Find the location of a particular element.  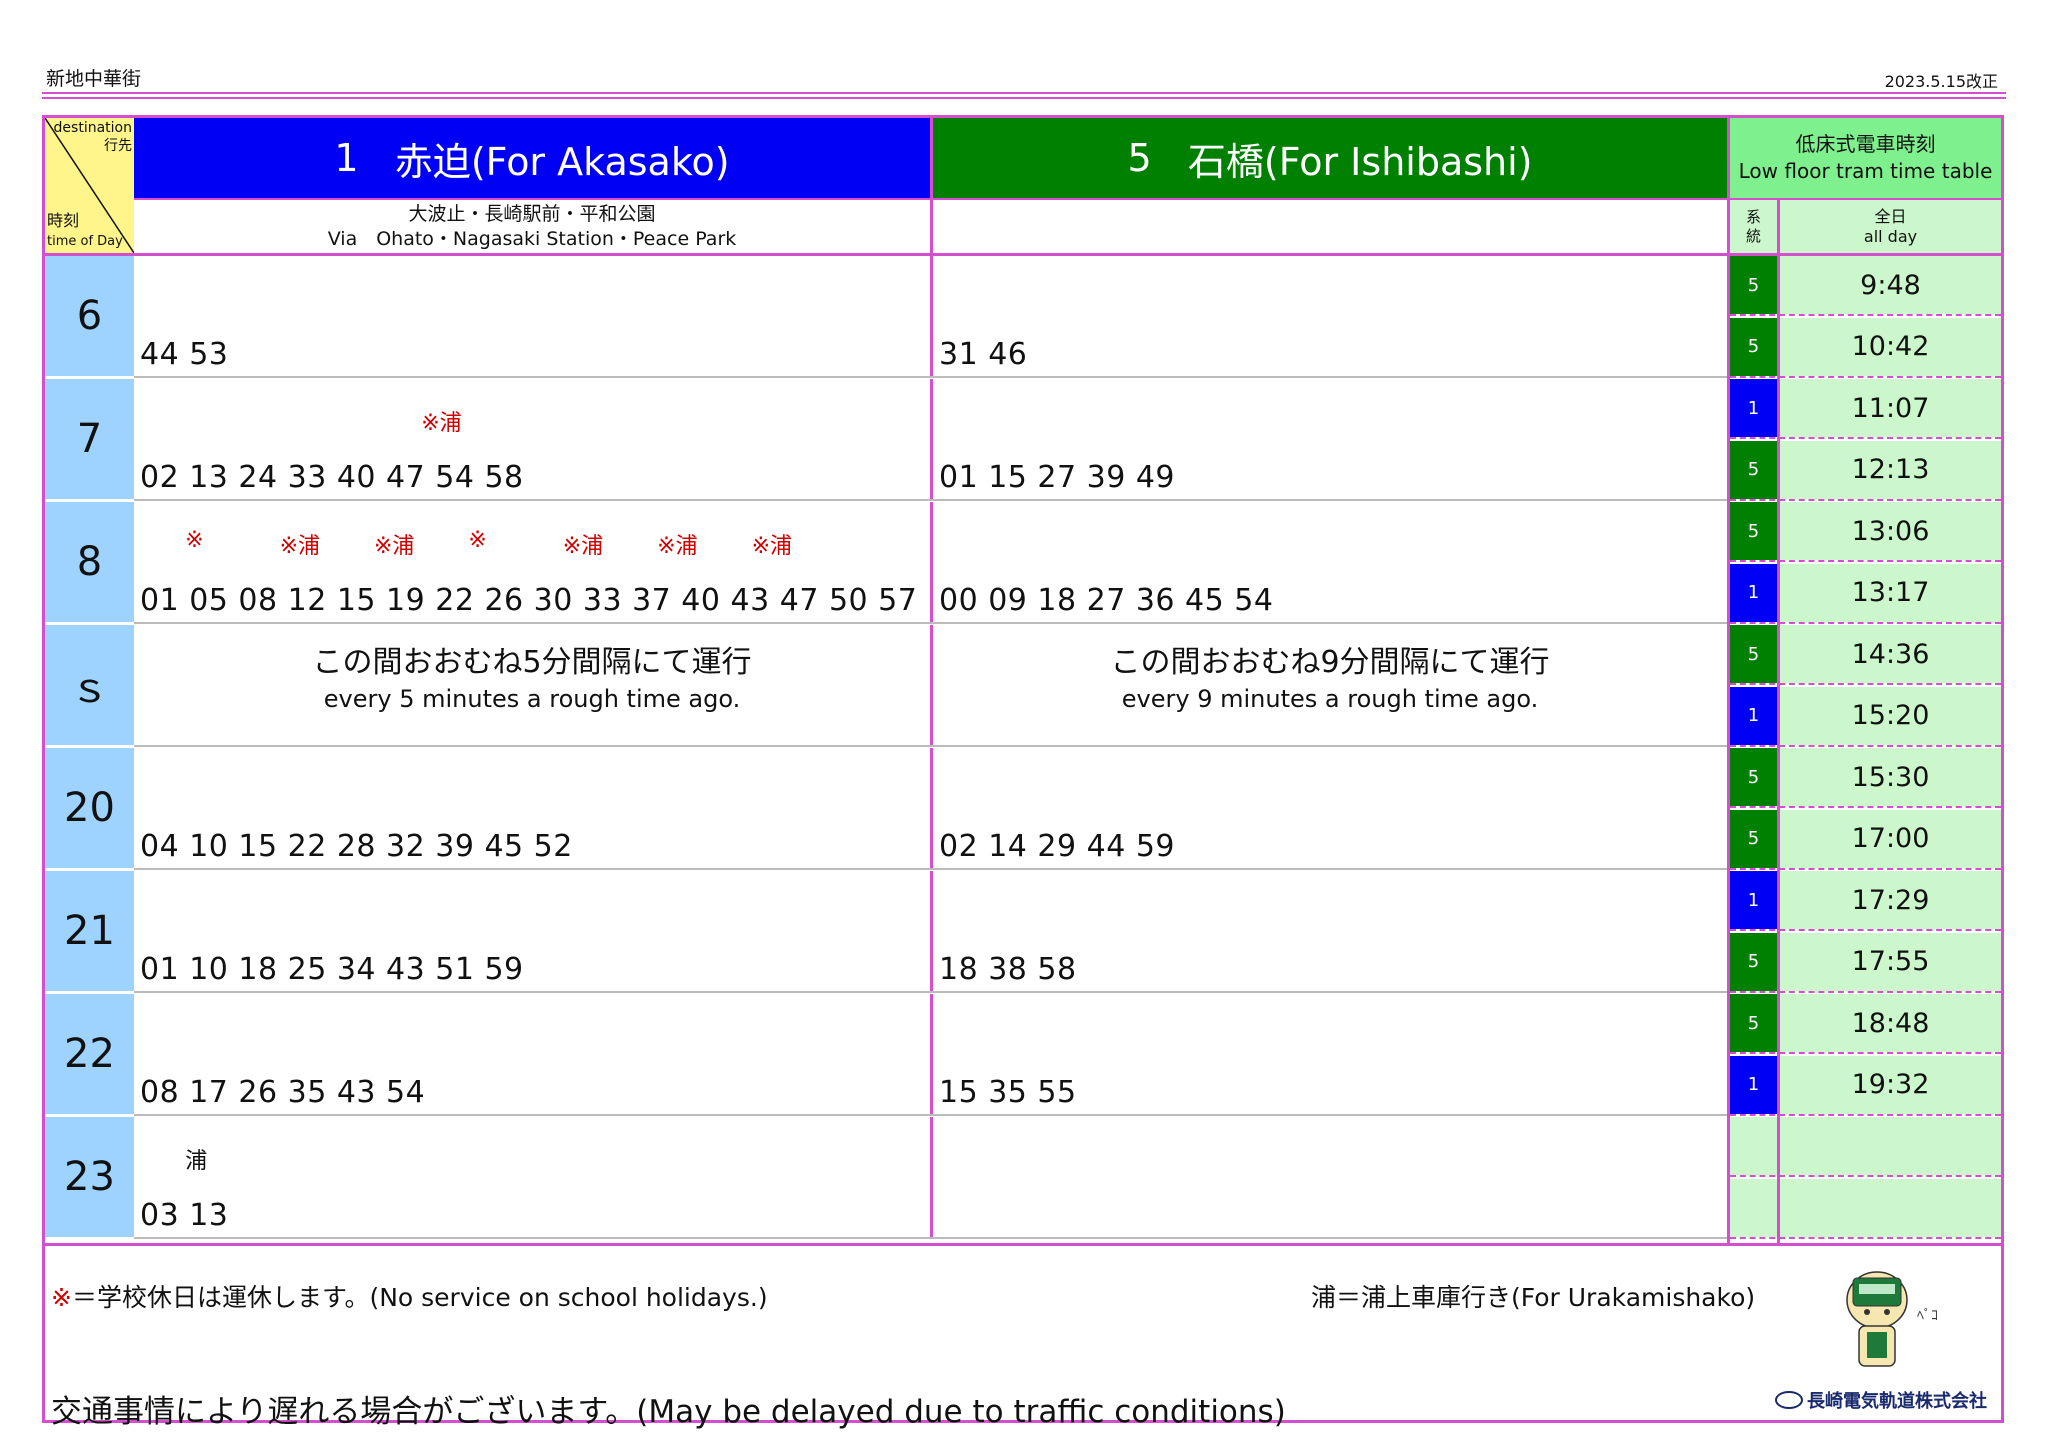

trip-time: 19:32 is located at coordinates (1890, 1084).